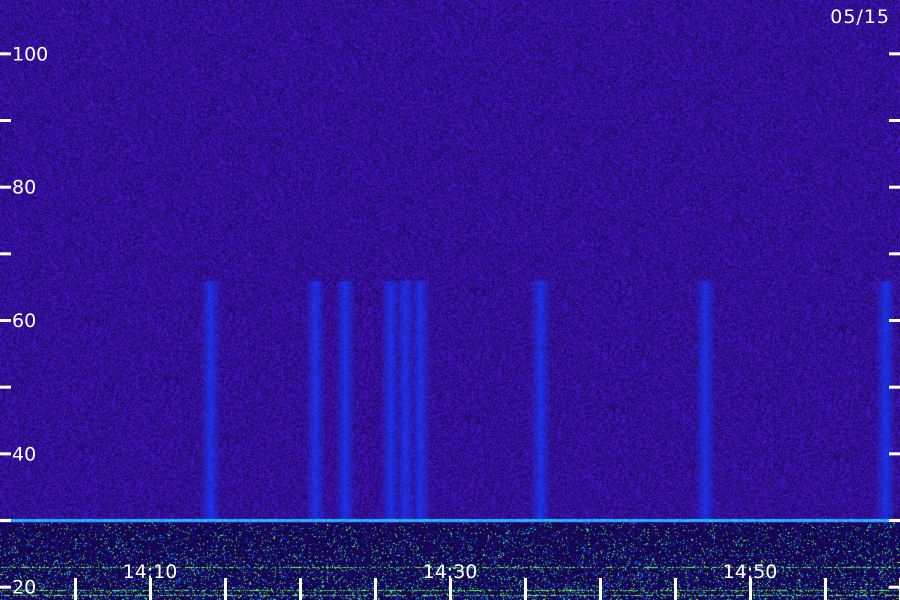 The width and height of the screenshot is (900, 600). I want to click on y-tick-label: 60, so click(24, 321).